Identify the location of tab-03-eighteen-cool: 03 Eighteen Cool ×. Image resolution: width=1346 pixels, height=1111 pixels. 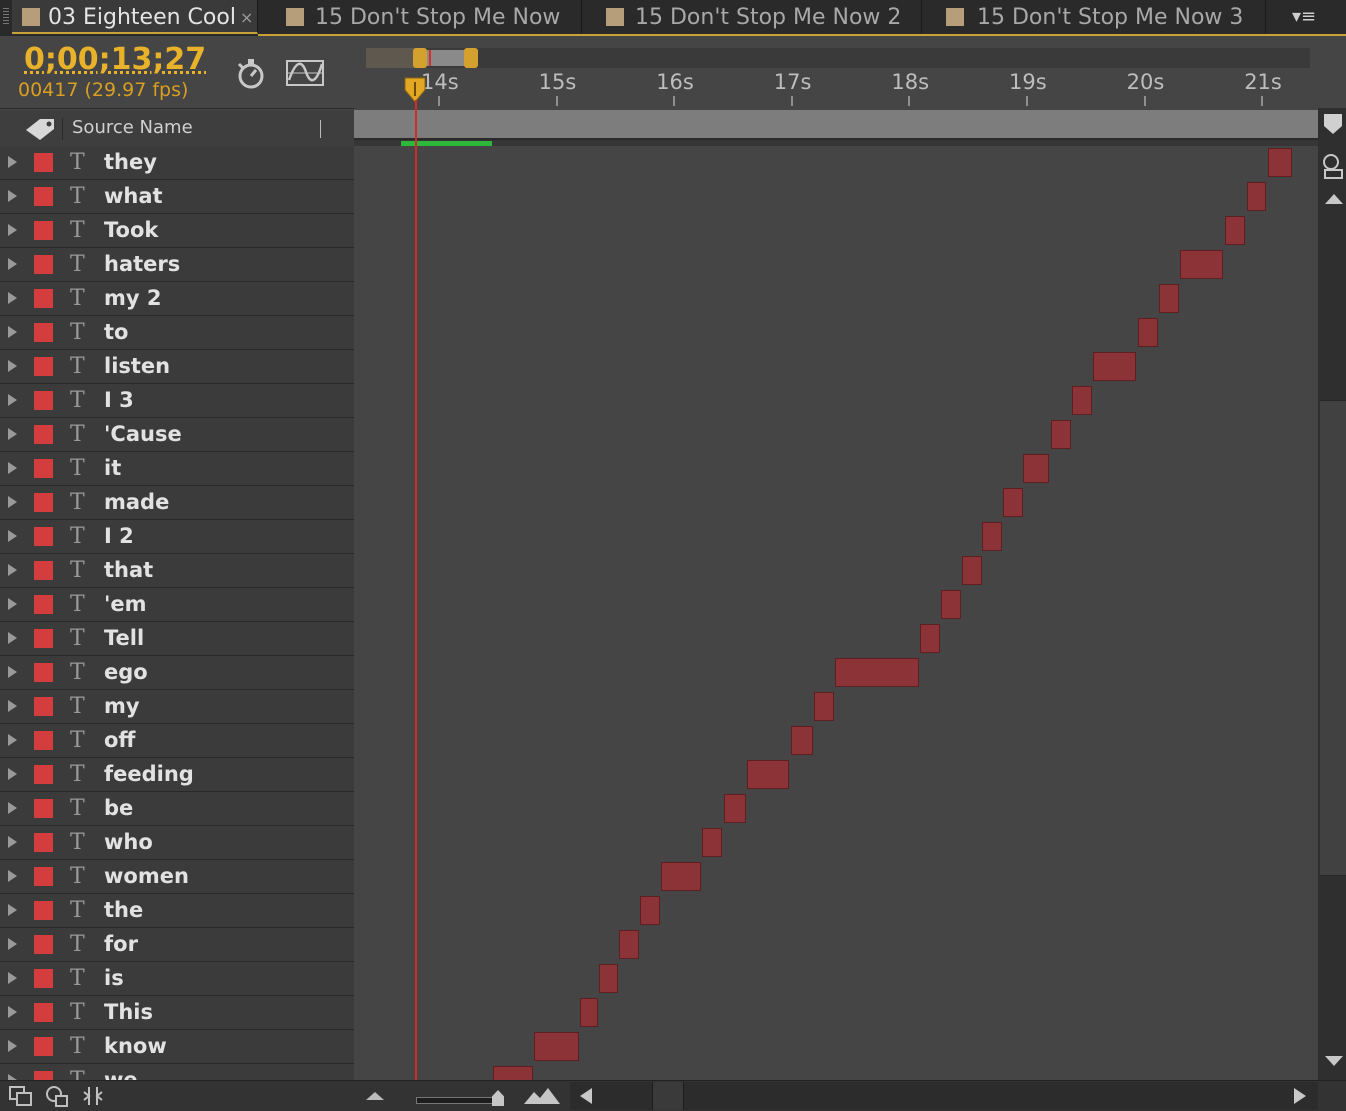
(135, 17).